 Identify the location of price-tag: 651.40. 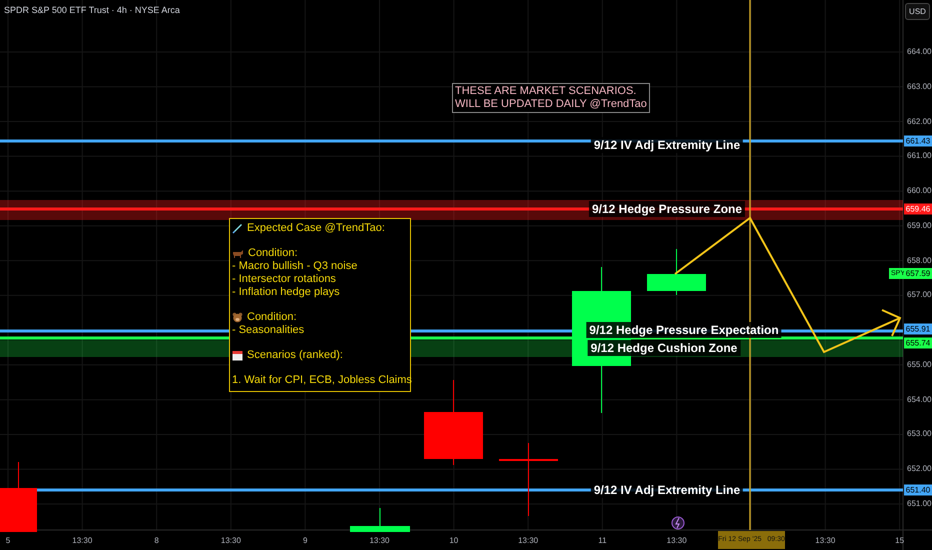
(918, 490).